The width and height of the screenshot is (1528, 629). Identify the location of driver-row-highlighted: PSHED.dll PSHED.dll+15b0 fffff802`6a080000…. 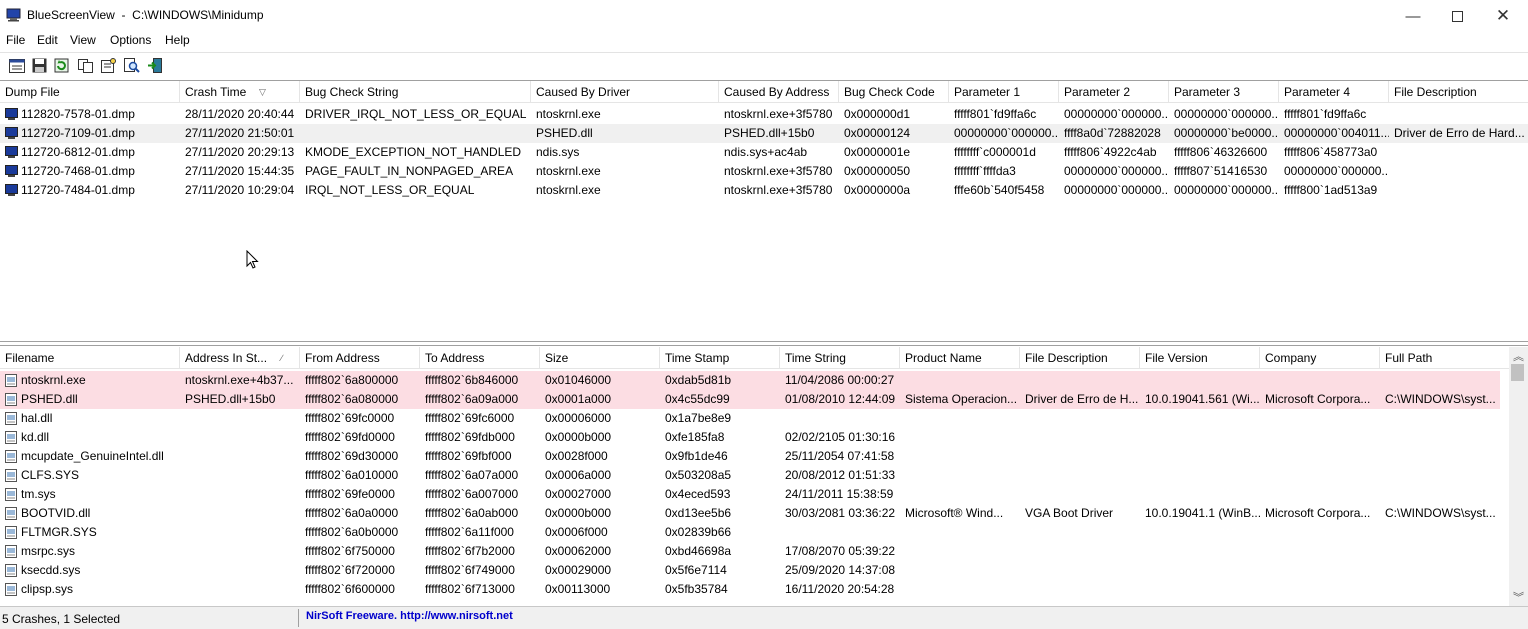
(750, 399).